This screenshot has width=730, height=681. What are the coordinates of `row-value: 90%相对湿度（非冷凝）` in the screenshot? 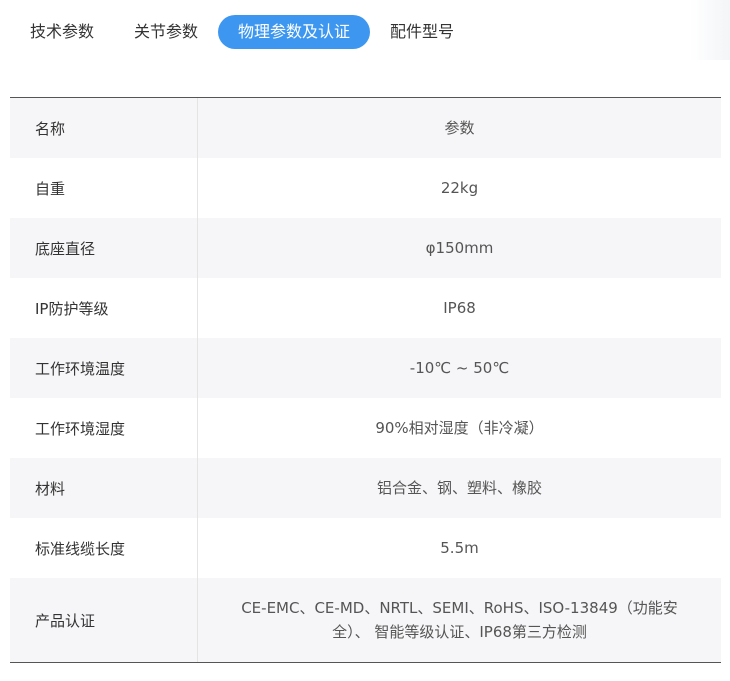 It's located at (459, 428).